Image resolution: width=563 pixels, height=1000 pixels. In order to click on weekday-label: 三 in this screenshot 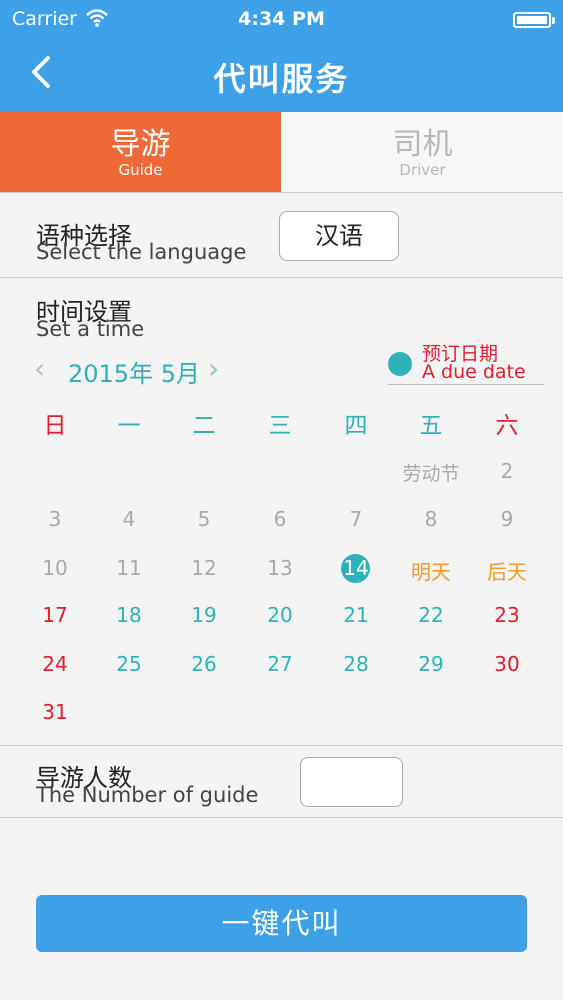, I will do `click(280, 426)`.